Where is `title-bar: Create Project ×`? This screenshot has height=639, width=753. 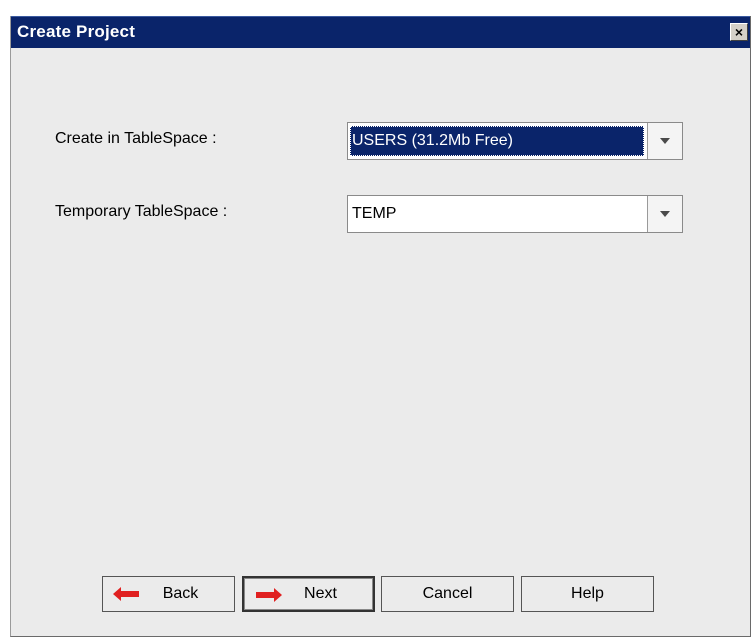 title-bar: Create Project × is located at coordinates (380, 32).